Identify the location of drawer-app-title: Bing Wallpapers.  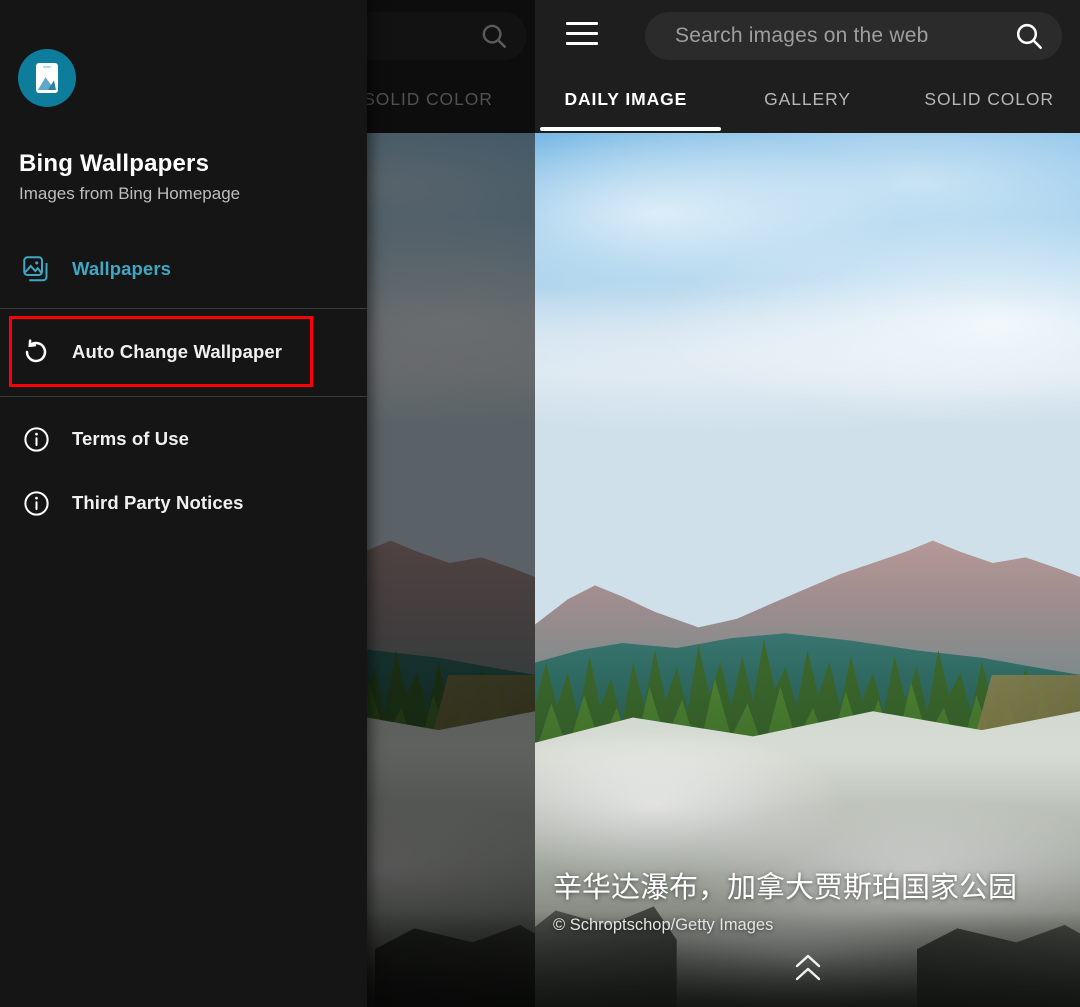
(114, 163).